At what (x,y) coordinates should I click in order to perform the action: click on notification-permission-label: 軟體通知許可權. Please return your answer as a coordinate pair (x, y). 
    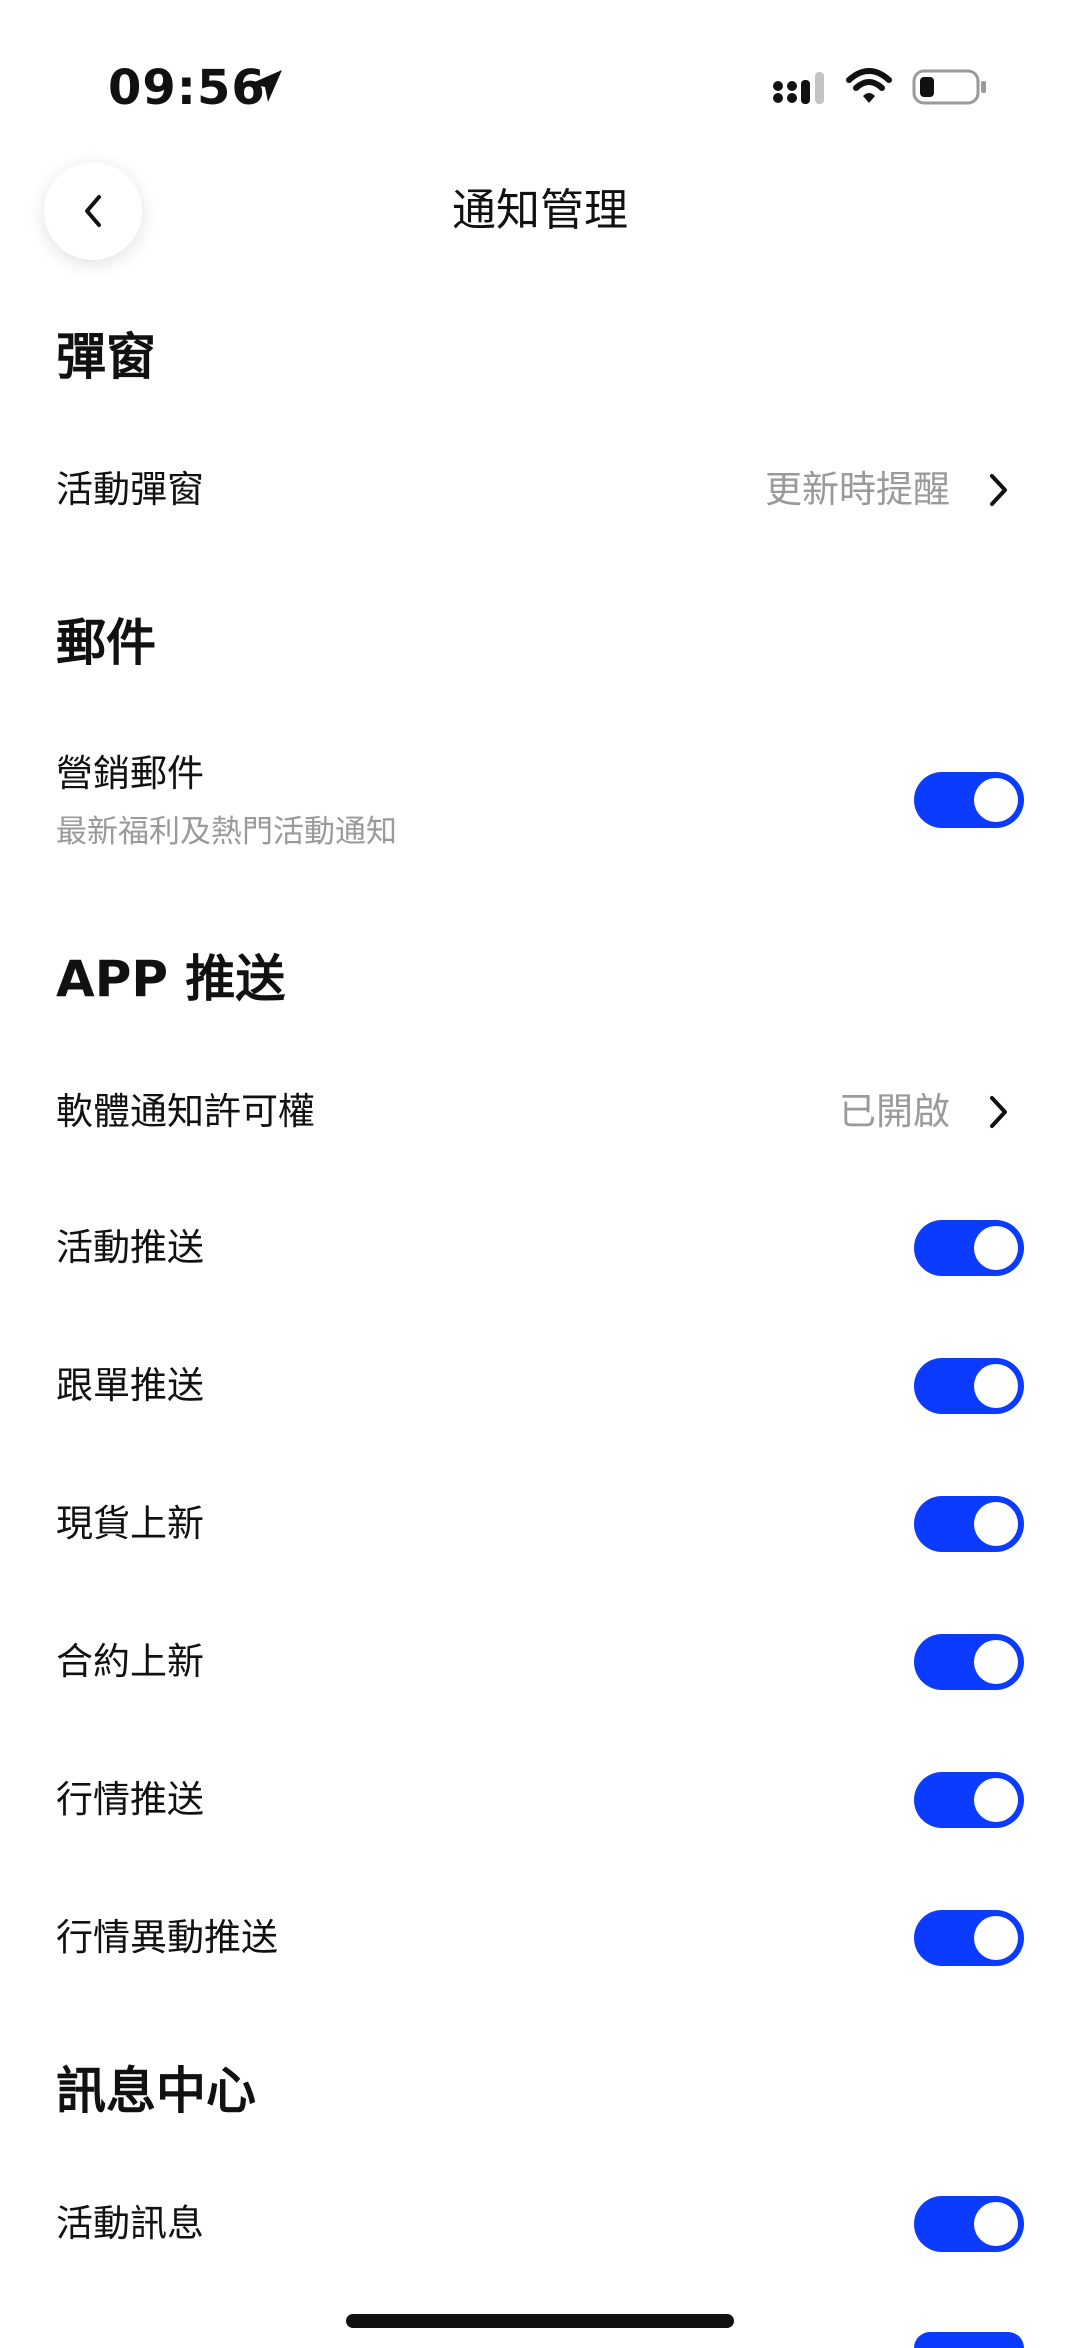
    Looking at the image, I should click on (185, 1112).